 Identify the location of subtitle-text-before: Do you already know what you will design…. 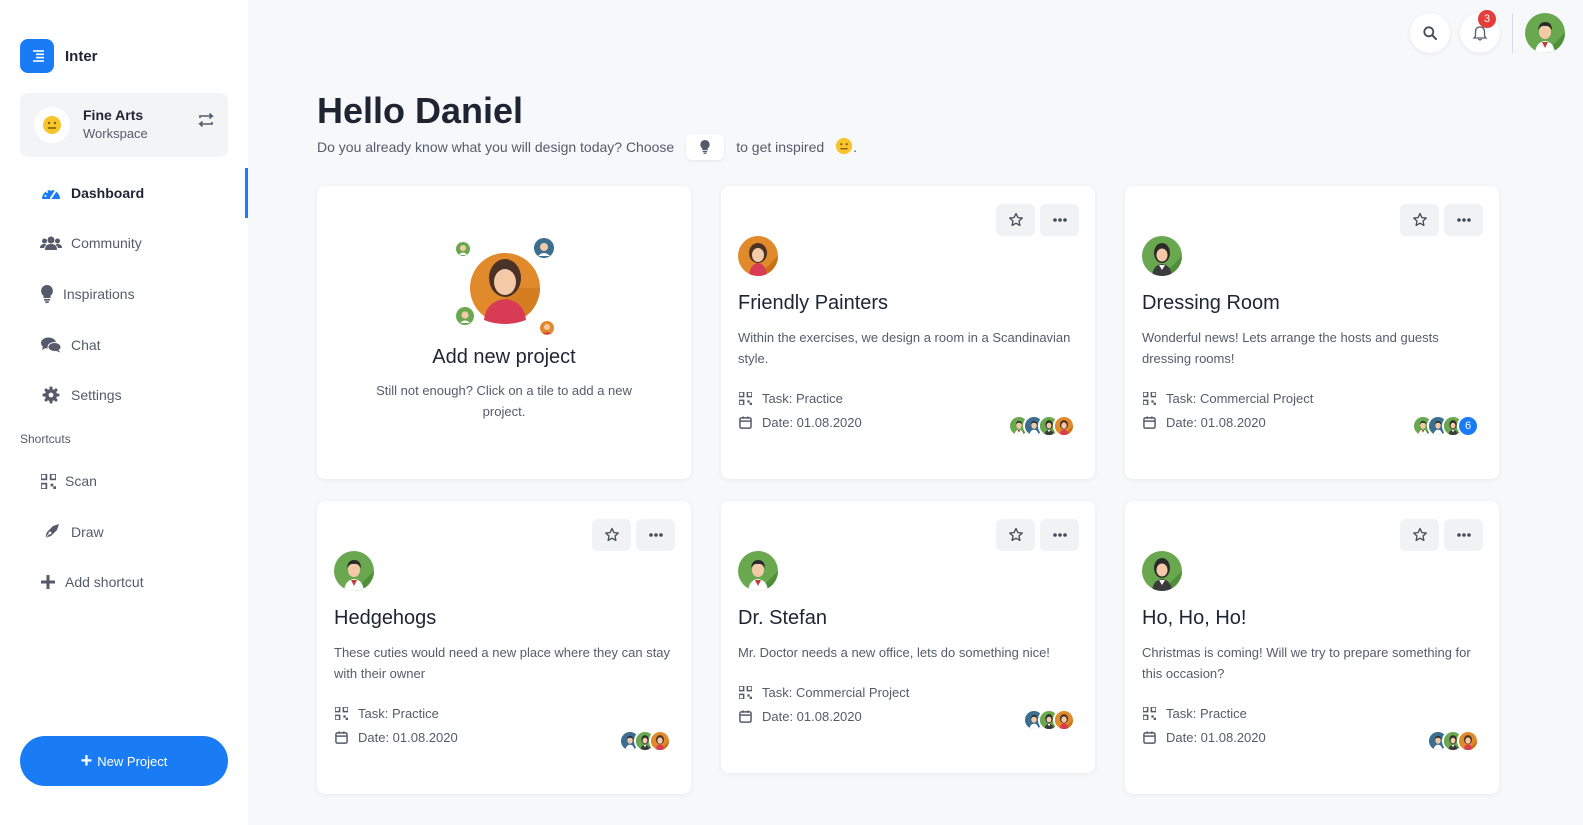
(496, 147).